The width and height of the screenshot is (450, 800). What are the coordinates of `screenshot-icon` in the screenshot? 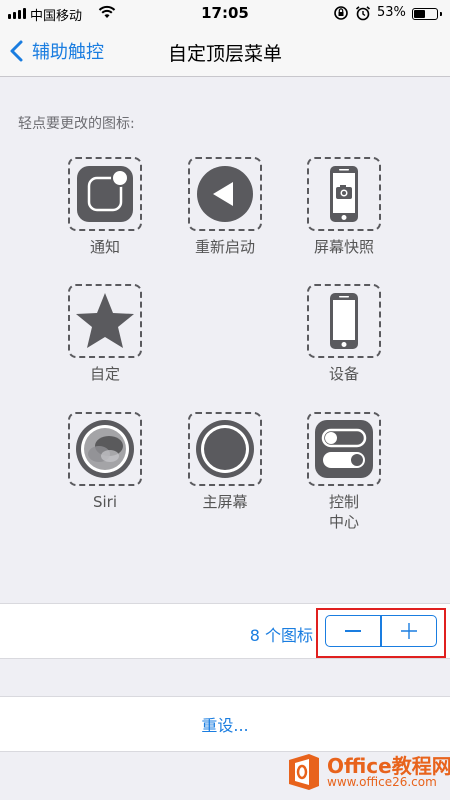 It's located at (344, 194).